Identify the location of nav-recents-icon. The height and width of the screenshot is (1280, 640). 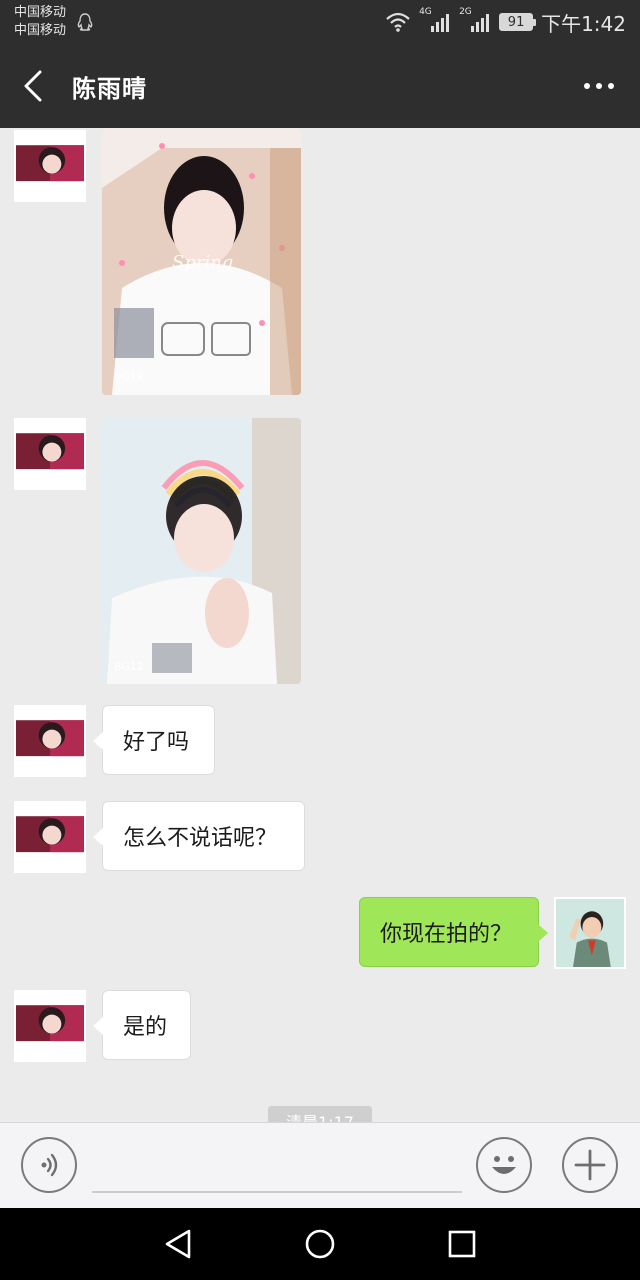
(462, 1244).